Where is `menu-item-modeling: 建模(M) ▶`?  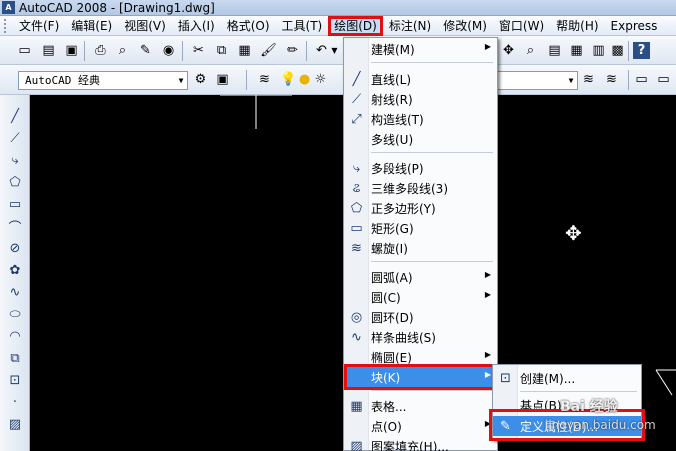 menu-item-modeling: 建模(M) ▶ is located at coordinates (420, 49).